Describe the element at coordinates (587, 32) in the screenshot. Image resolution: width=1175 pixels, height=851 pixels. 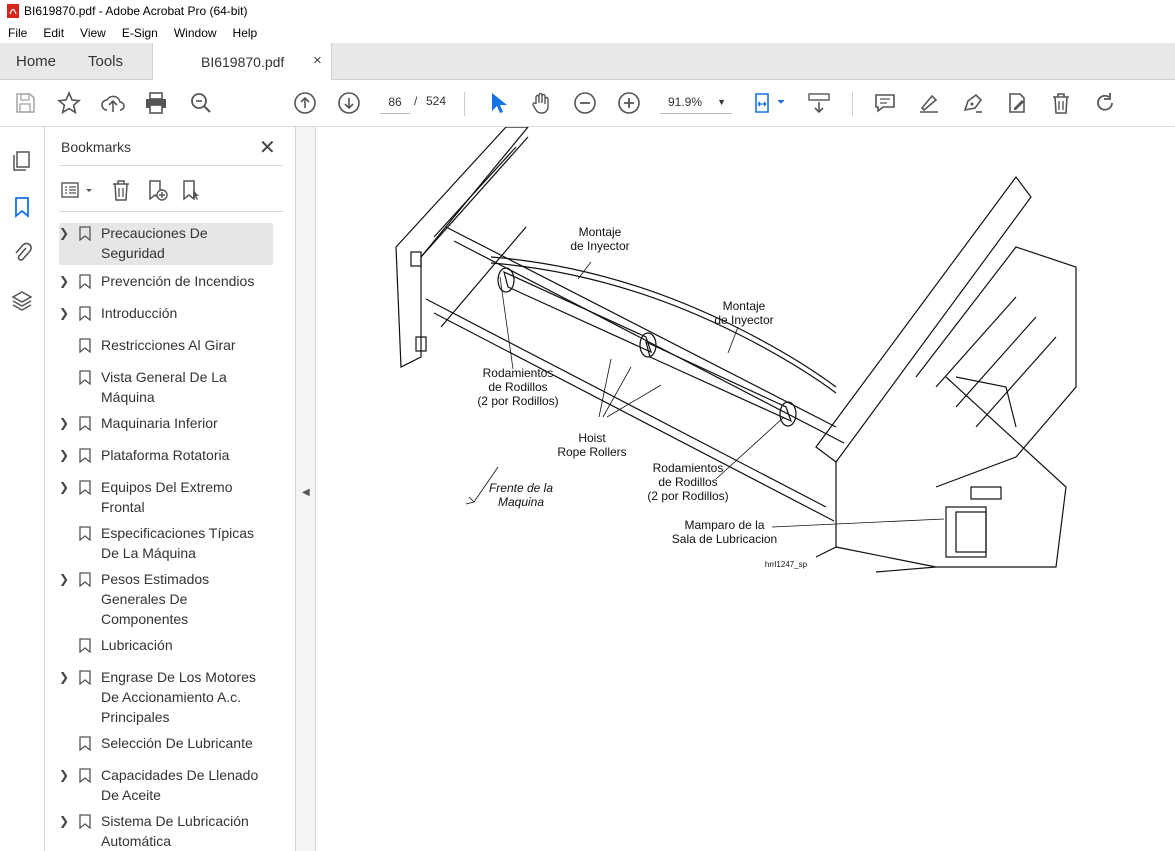
I see `menu-bar: File Edit View E-Sign Window Help` at that location.